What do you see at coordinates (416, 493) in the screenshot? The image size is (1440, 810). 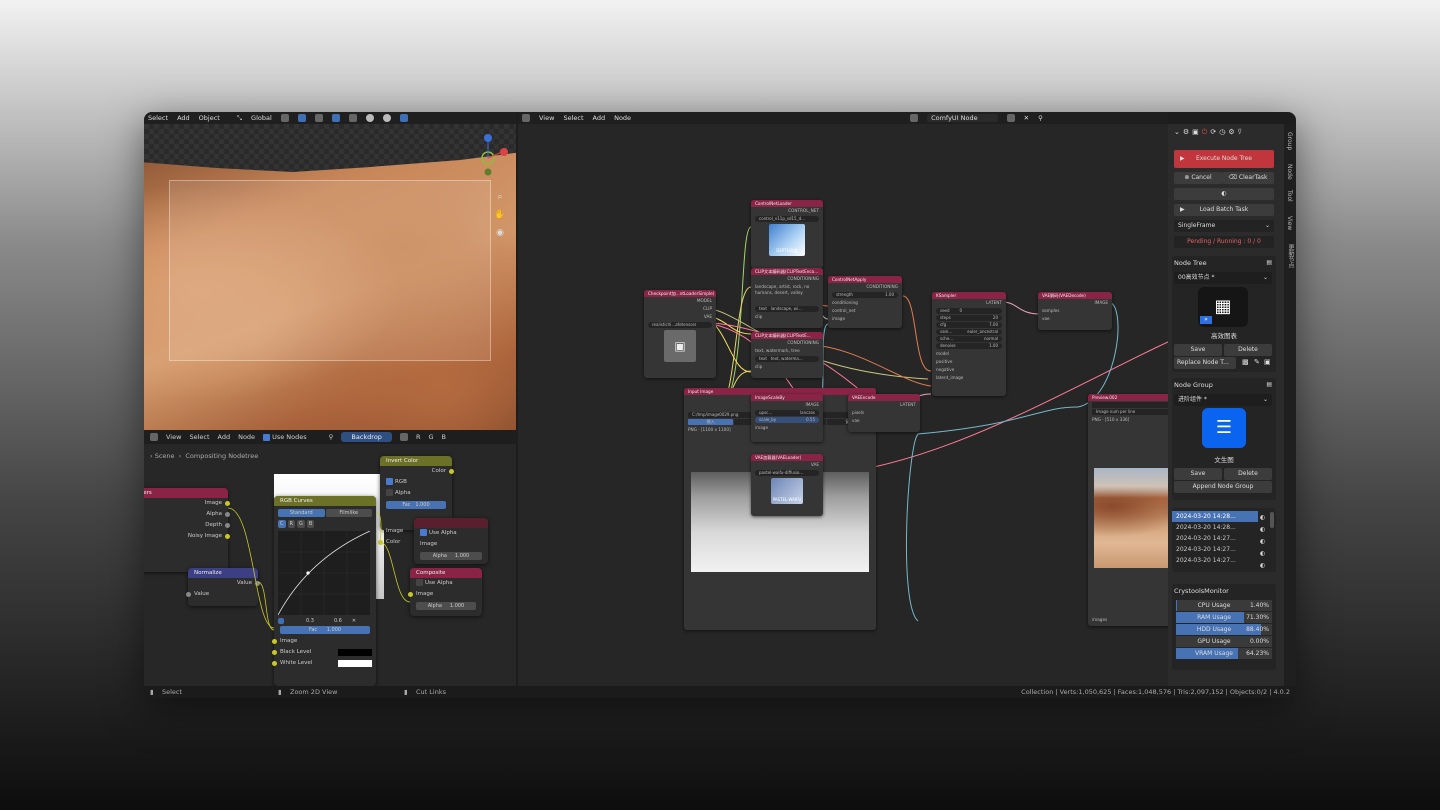 I see `alpha-toggle: Alpha` at bounding box center [416, 493].